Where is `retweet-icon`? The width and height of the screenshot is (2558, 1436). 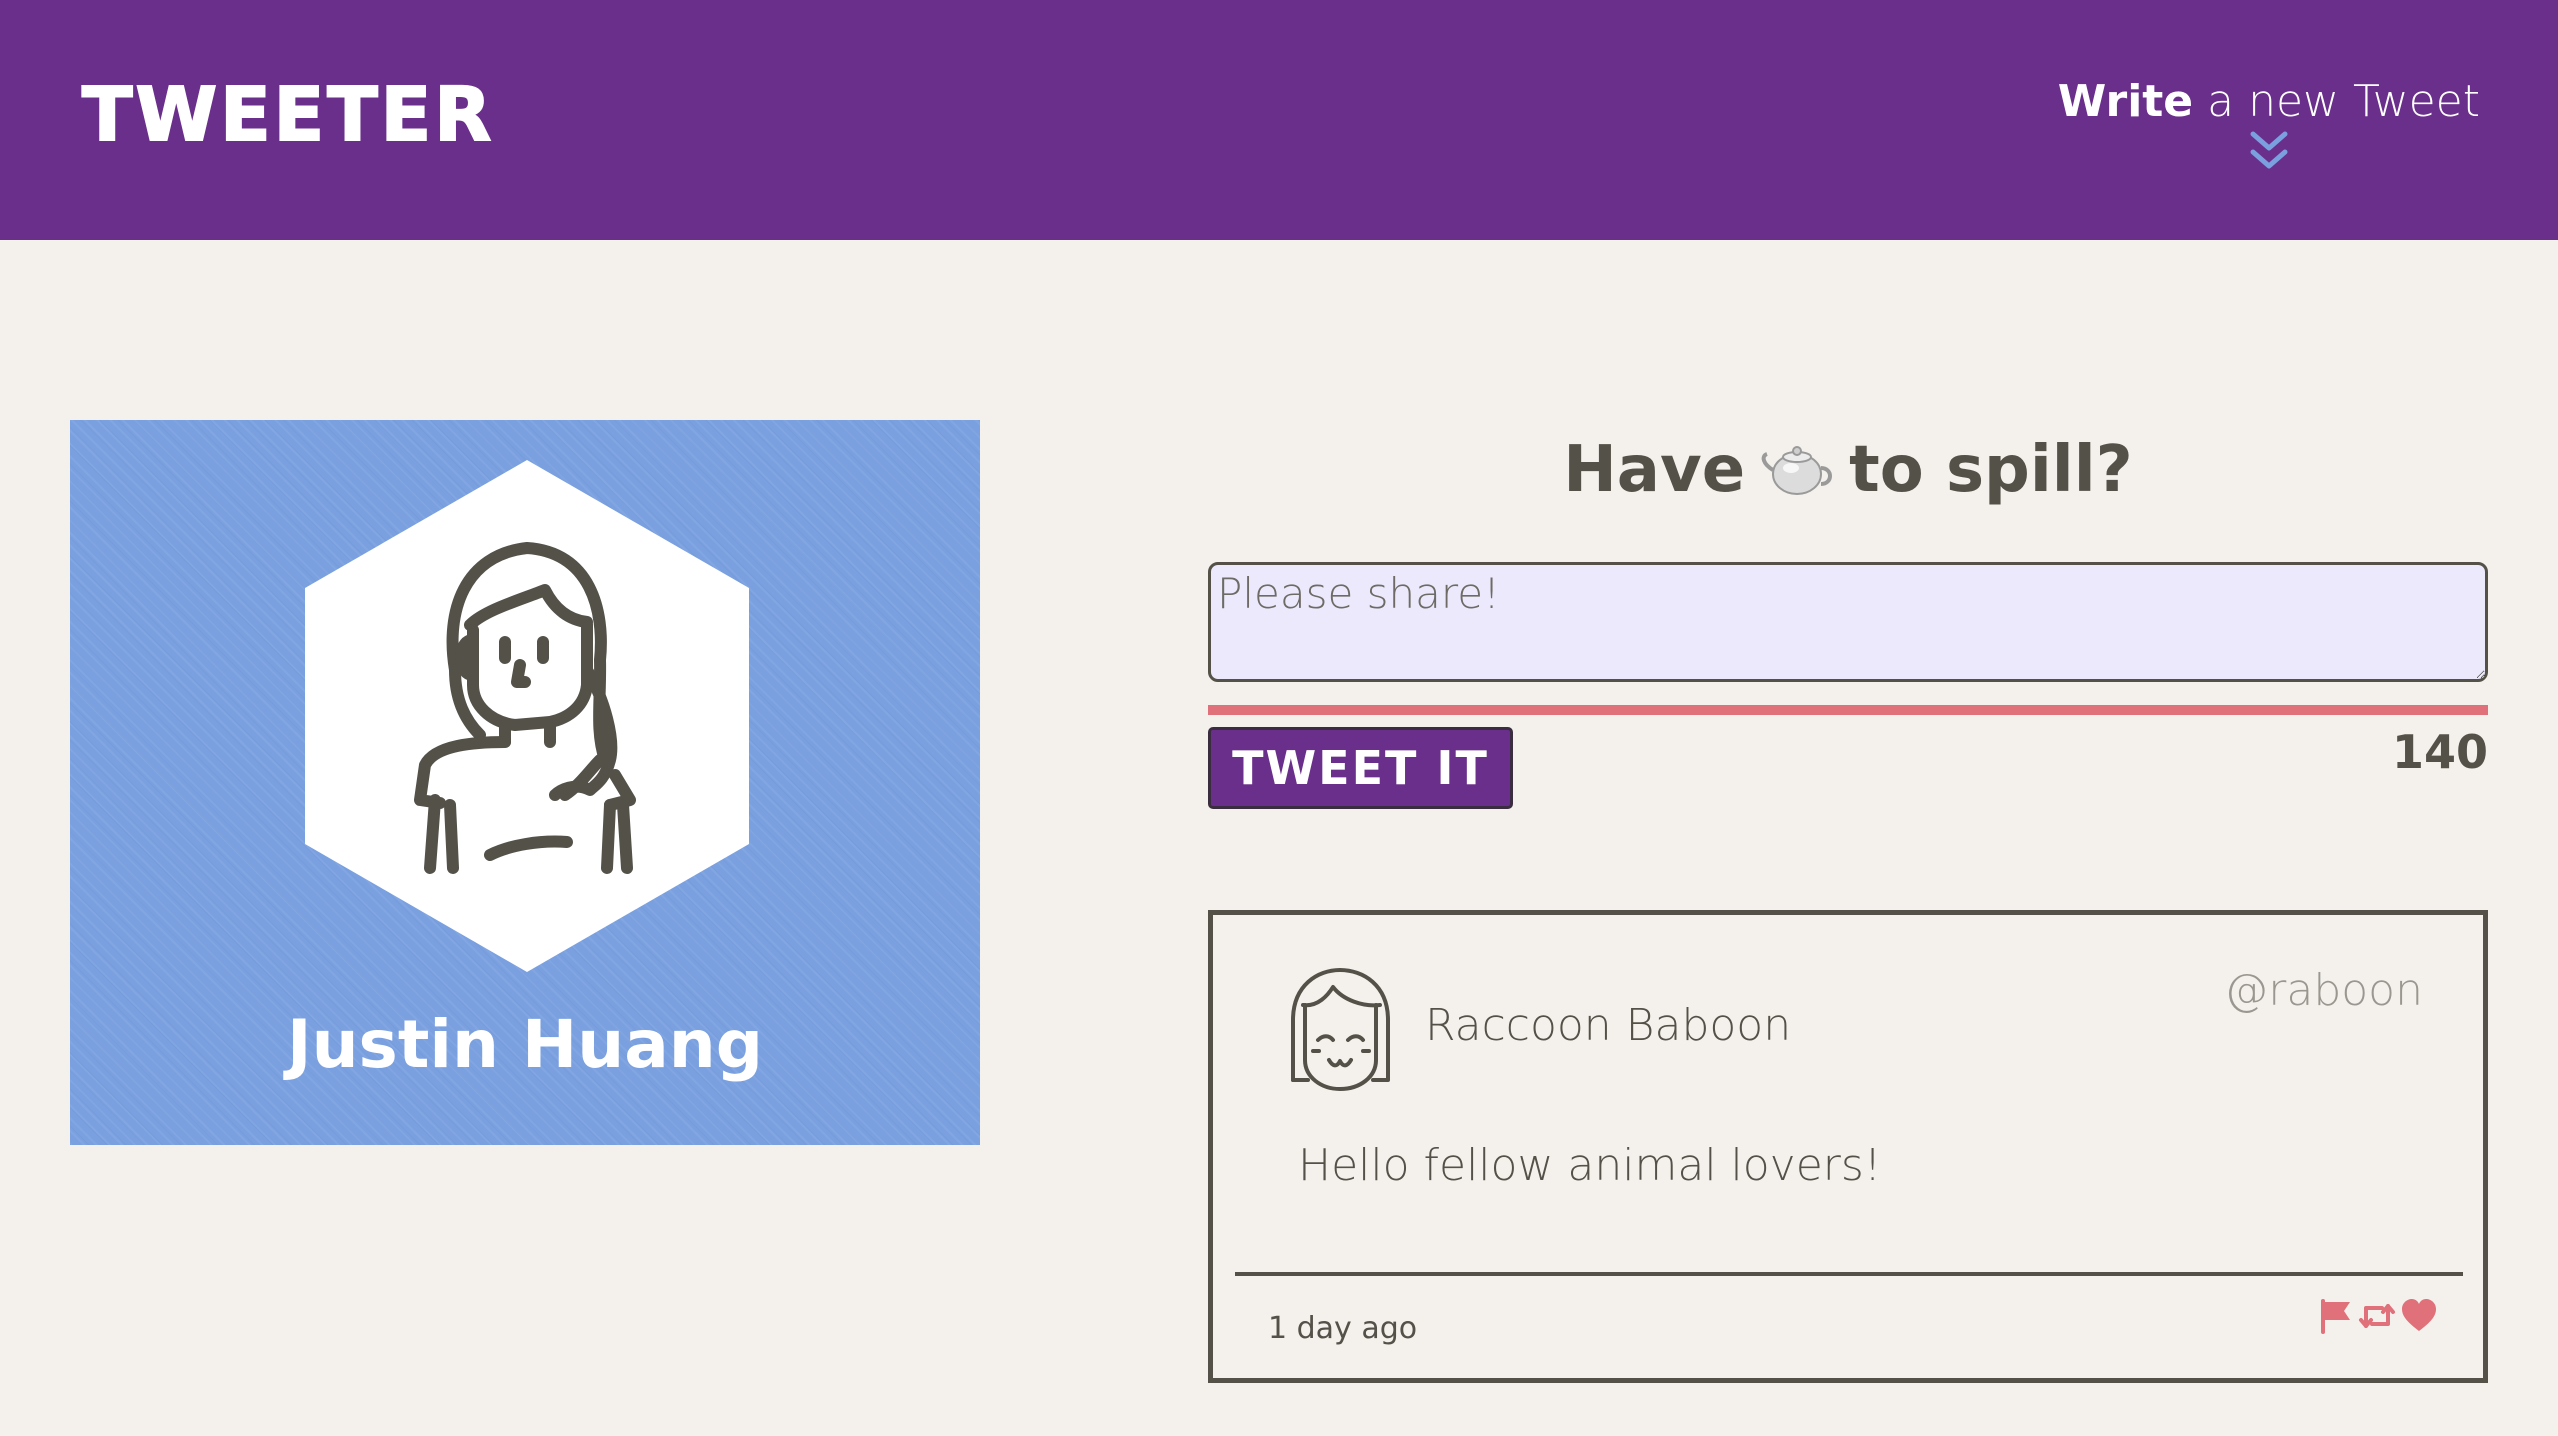 retweet-icon is located at coordinates (2377, 1318).